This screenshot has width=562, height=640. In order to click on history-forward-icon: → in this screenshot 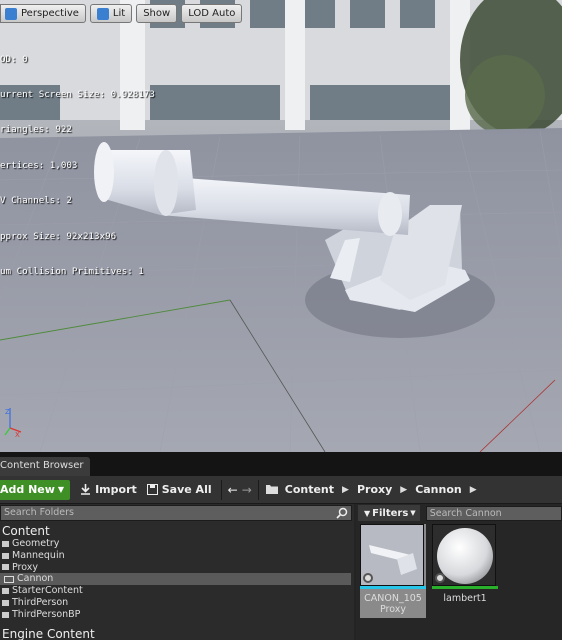, I will do `click(247, 490)`.